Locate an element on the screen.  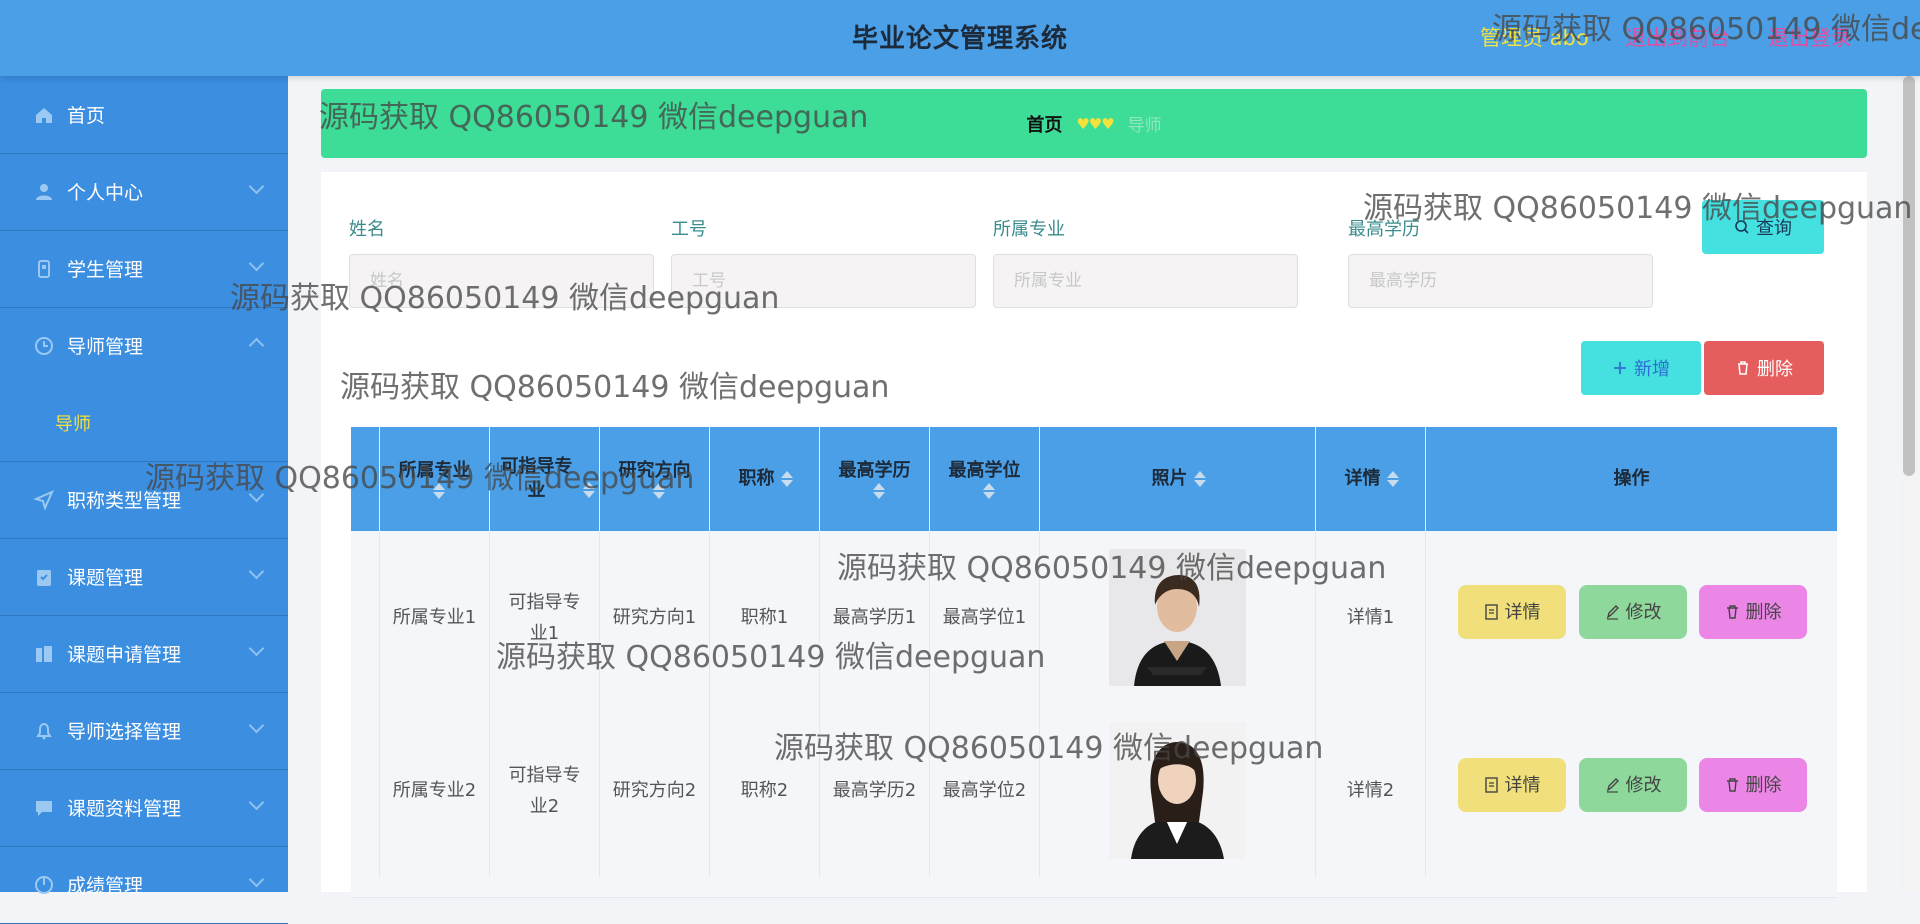
chart-icon is located at coordinates (44, 885).